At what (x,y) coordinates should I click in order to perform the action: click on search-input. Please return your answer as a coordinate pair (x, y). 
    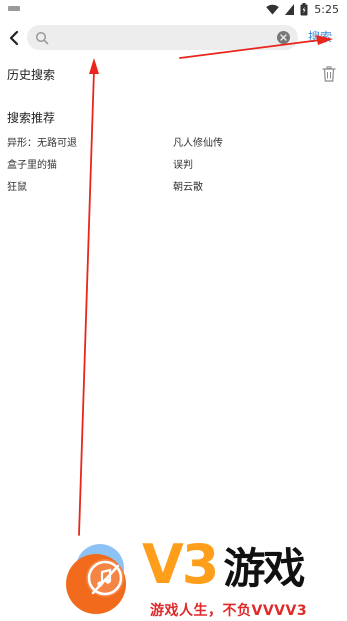
    Looking at the image, I should click on (166, 38).